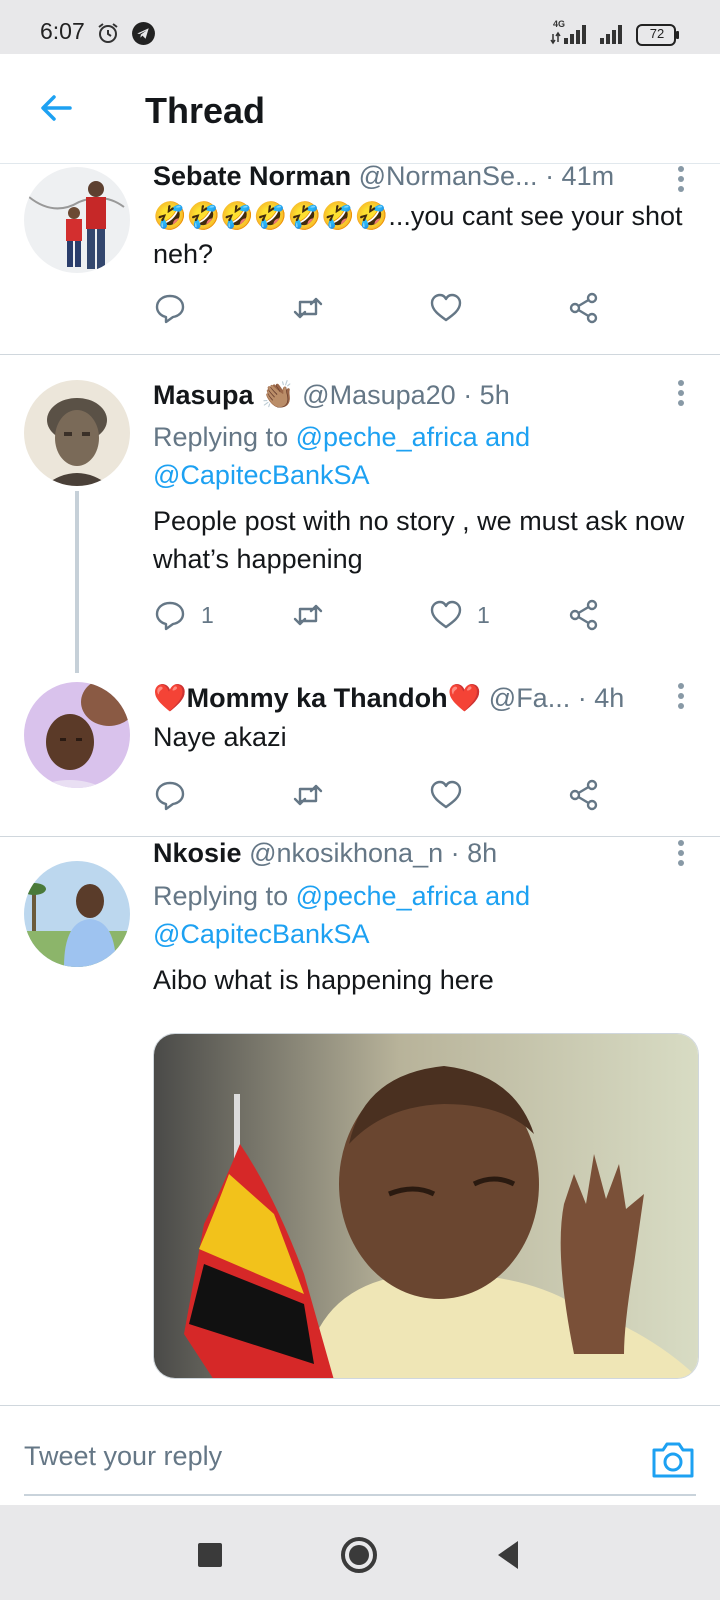  What do you see at coordinates (317, 698) in the screenshot?
I see `tweet-author-name: ❤️Mommy ka Thandoh❤️` at bounding box center [317, 698].